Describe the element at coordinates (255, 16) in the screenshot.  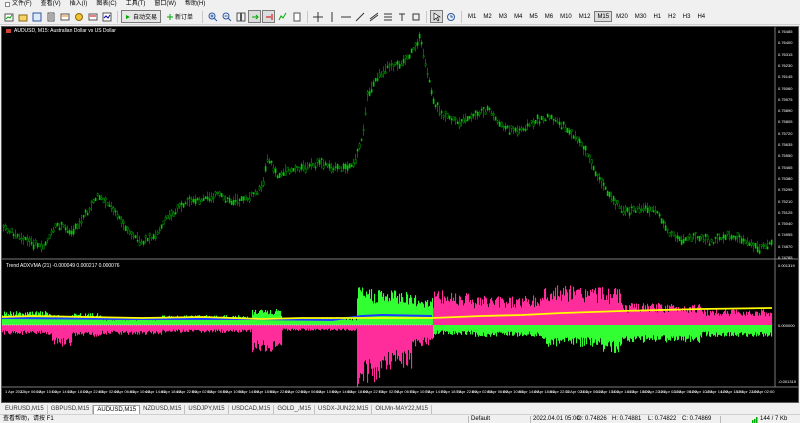
I see `auto-scroll-button` at that location.